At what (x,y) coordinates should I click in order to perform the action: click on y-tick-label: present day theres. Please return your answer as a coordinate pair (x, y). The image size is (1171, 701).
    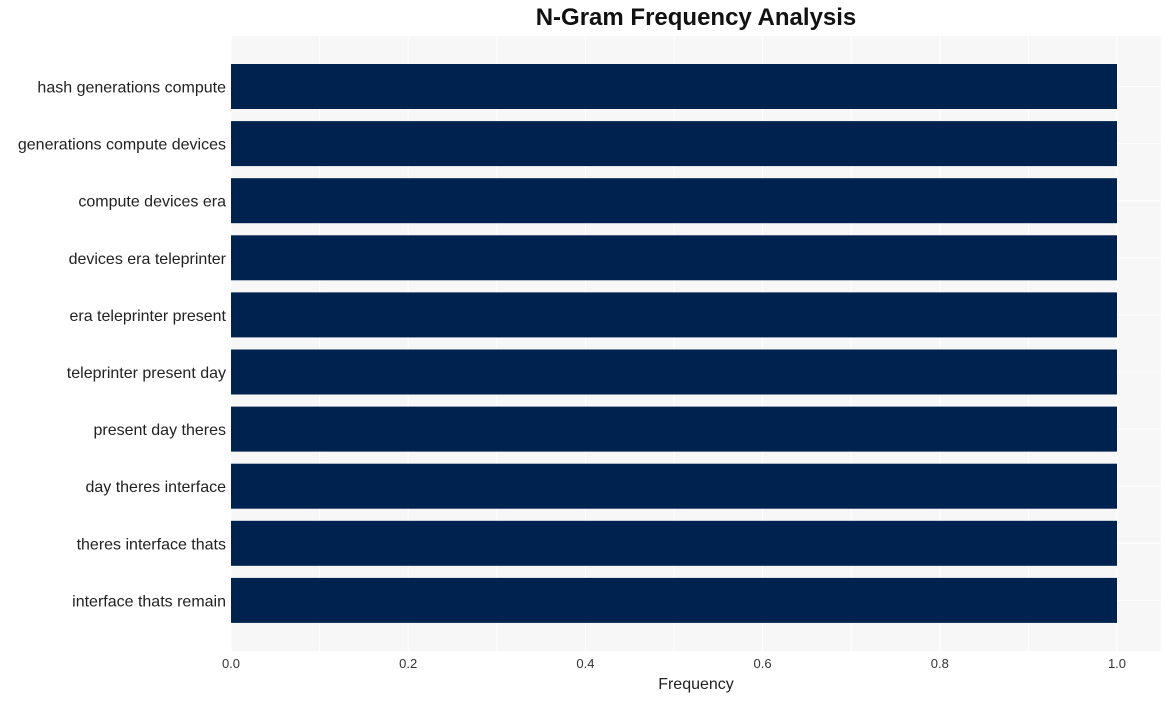
    Looking at the image, I should click on (159, 430).